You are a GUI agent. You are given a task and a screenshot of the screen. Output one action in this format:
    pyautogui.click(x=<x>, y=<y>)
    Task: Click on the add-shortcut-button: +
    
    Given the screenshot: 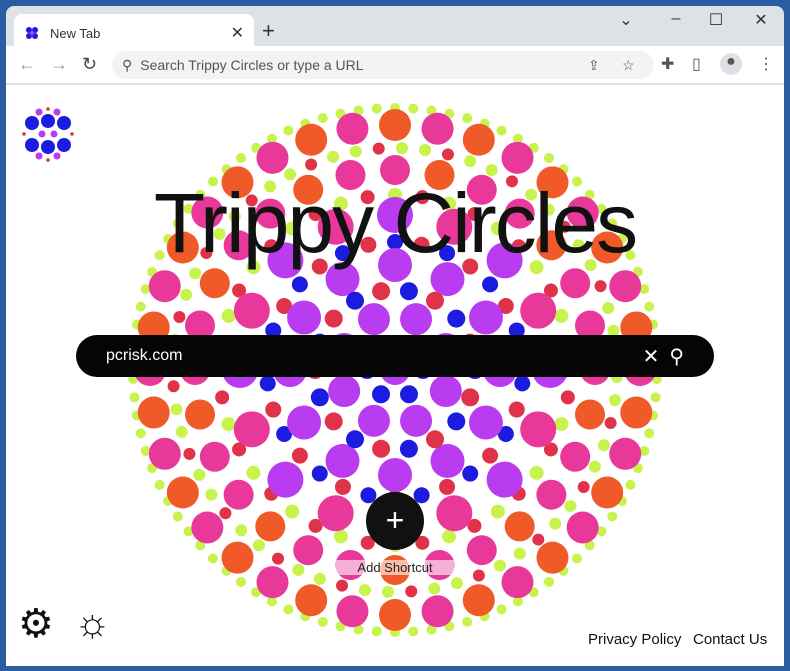 What is the action you would take?
    pyautogui.click(x=395, y=521)
    